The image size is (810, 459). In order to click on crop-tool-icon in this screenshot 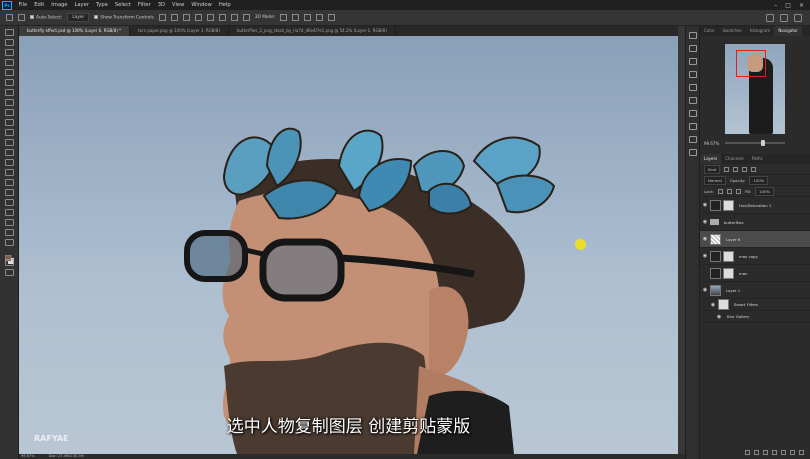, I will do `click(9, 72)`.